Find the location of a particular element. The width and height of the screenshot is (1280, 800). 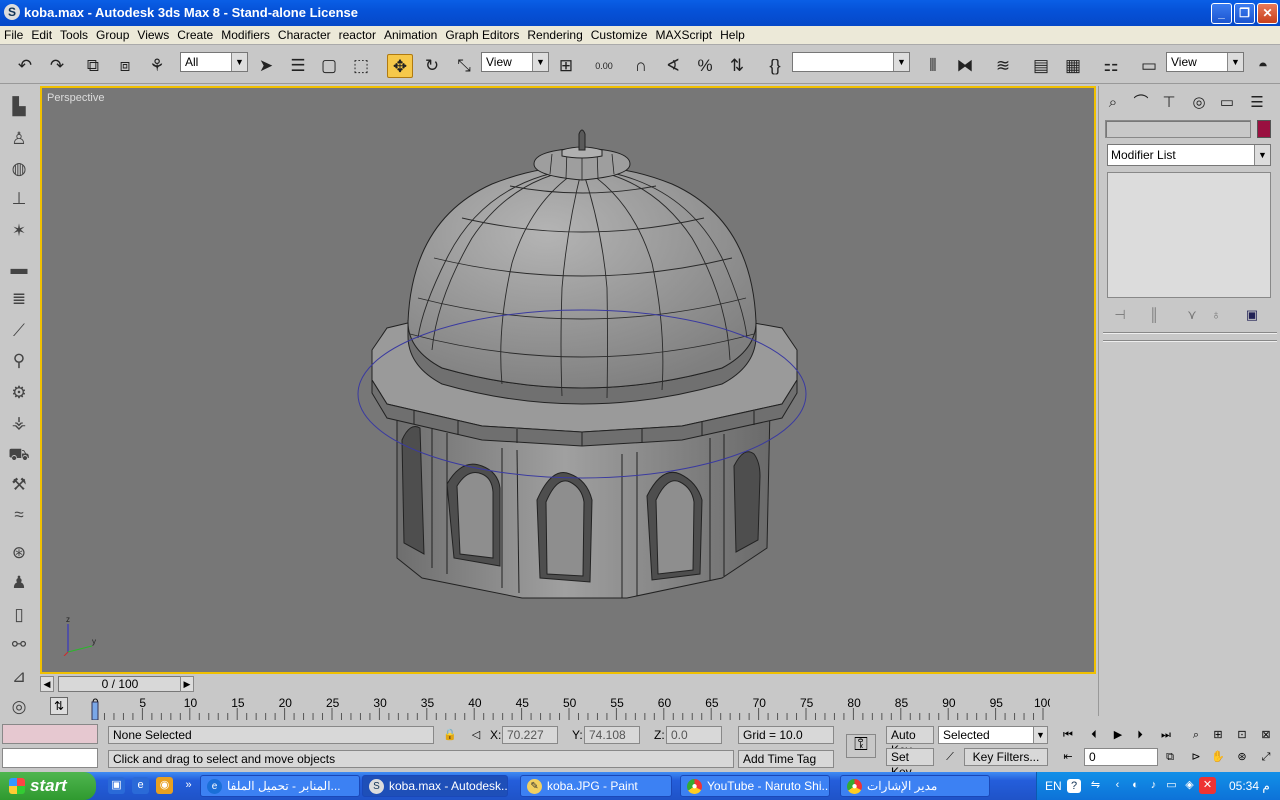

ragdoll-icon: ♟ is located at coordinates (19, 583).